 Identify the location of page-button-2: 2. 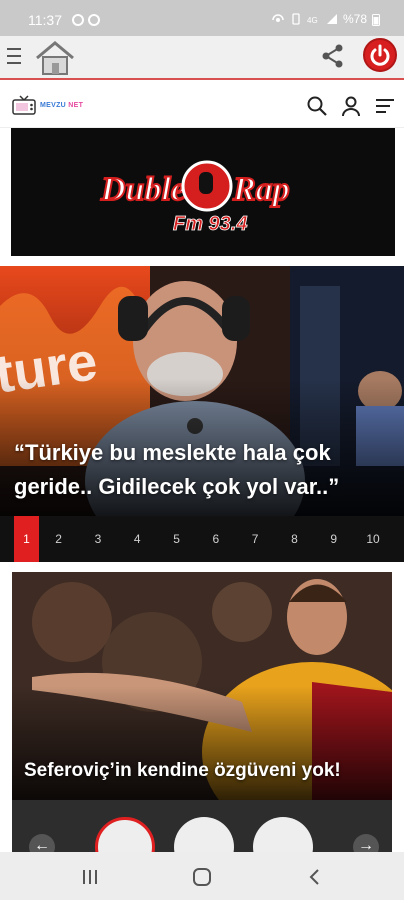
(58, 539).